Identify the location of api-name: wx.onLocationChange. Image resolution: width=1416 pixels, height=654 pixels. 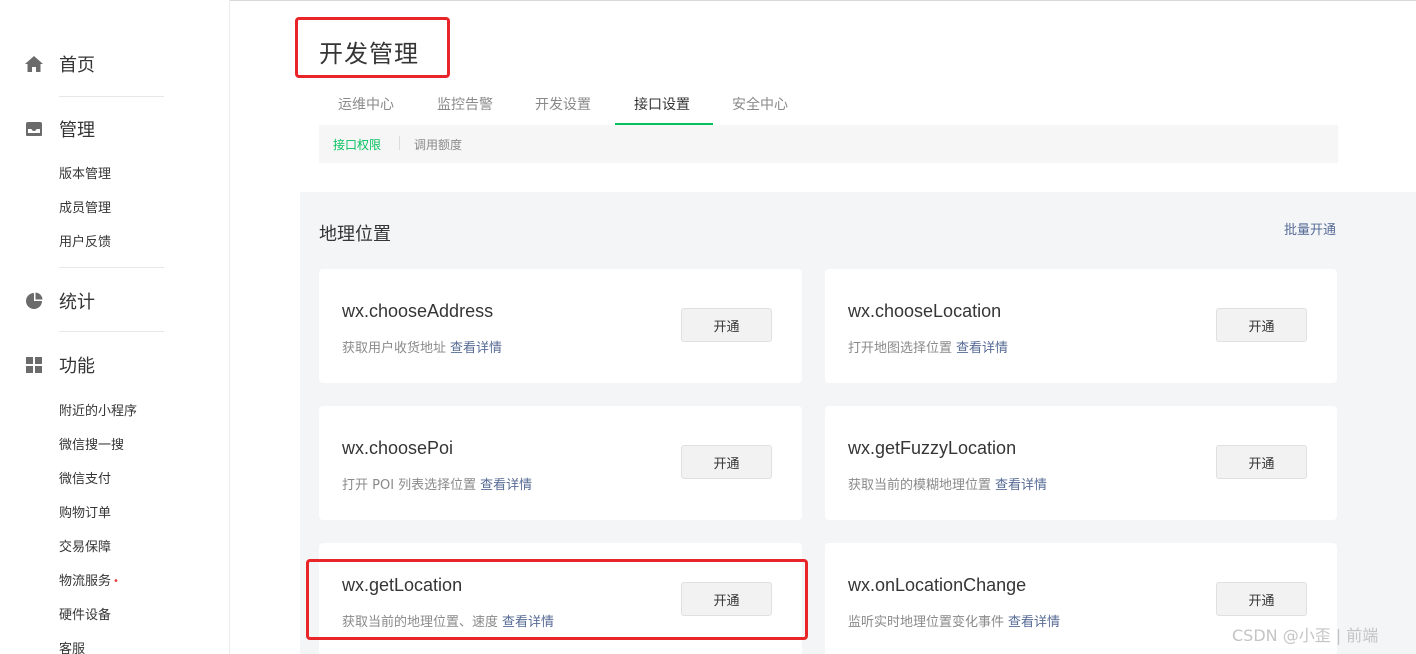
(937, 585).